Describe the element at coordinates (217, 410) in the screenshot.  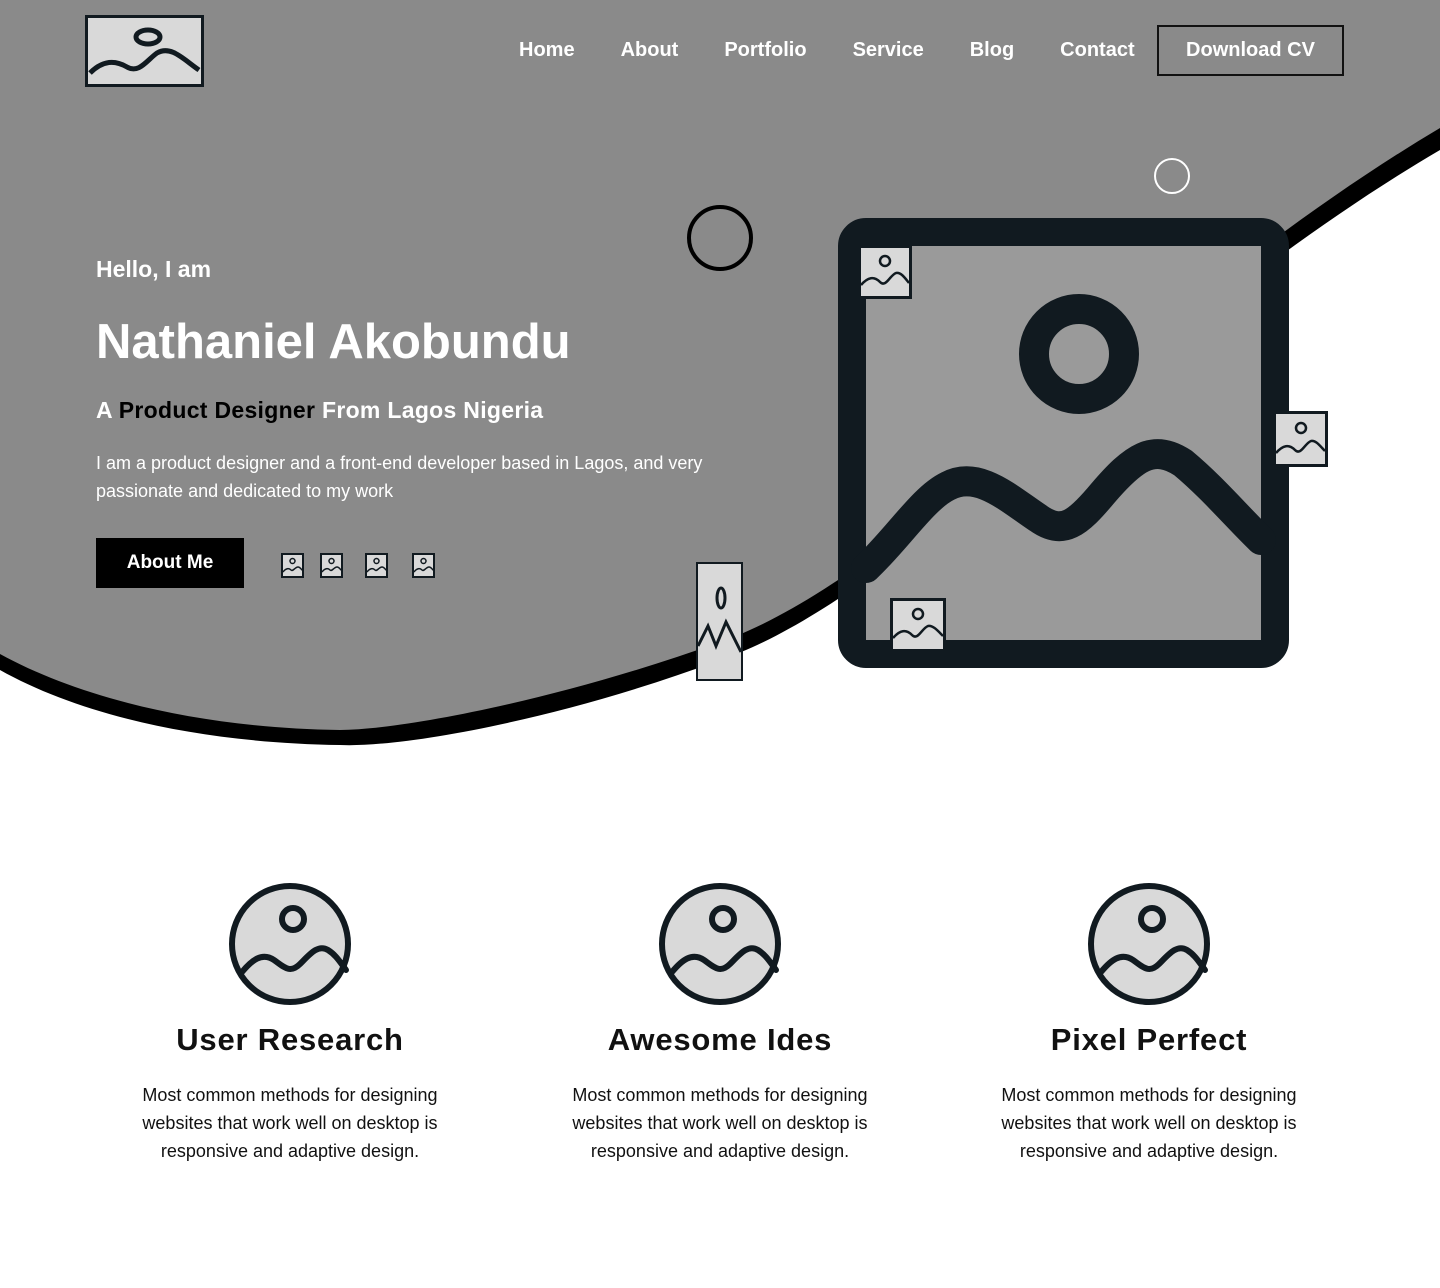
I see `role-highlight: Product Designer` at that location.